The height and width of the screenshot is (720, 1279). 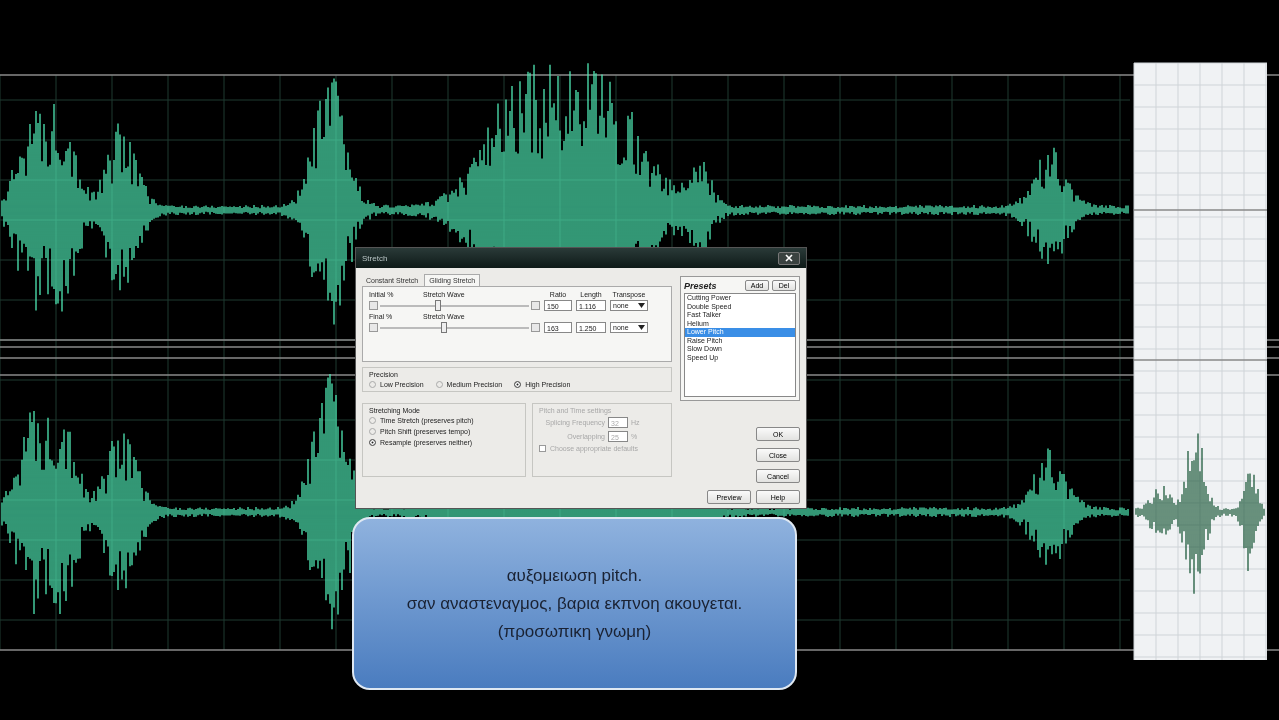 What do you see at coordinates (574, 603) in the screenshot?
I see `caption-text: σαν αναστεναγμος, βαρια εκπνοη ακουγεται.` at bounding box center [574, 603].